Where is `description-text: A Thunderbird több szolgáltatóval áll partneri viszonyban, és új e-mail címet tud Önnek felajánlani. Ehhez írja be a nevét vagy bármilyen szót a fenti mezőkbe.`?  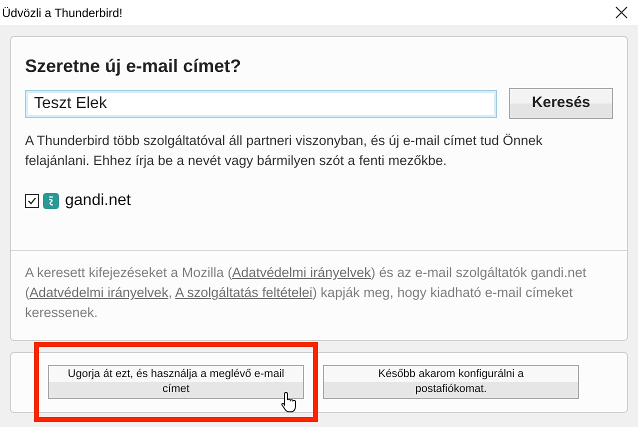
description-text: A Thunderbird több szolgáltatóval áll partneri viszonyban, és új e-mail címet tud Önnek felajánlani. Ehhez írja be a nevét vagy bármilyen szót a fenti mezőkbe. is located at coordinates (284, 151).